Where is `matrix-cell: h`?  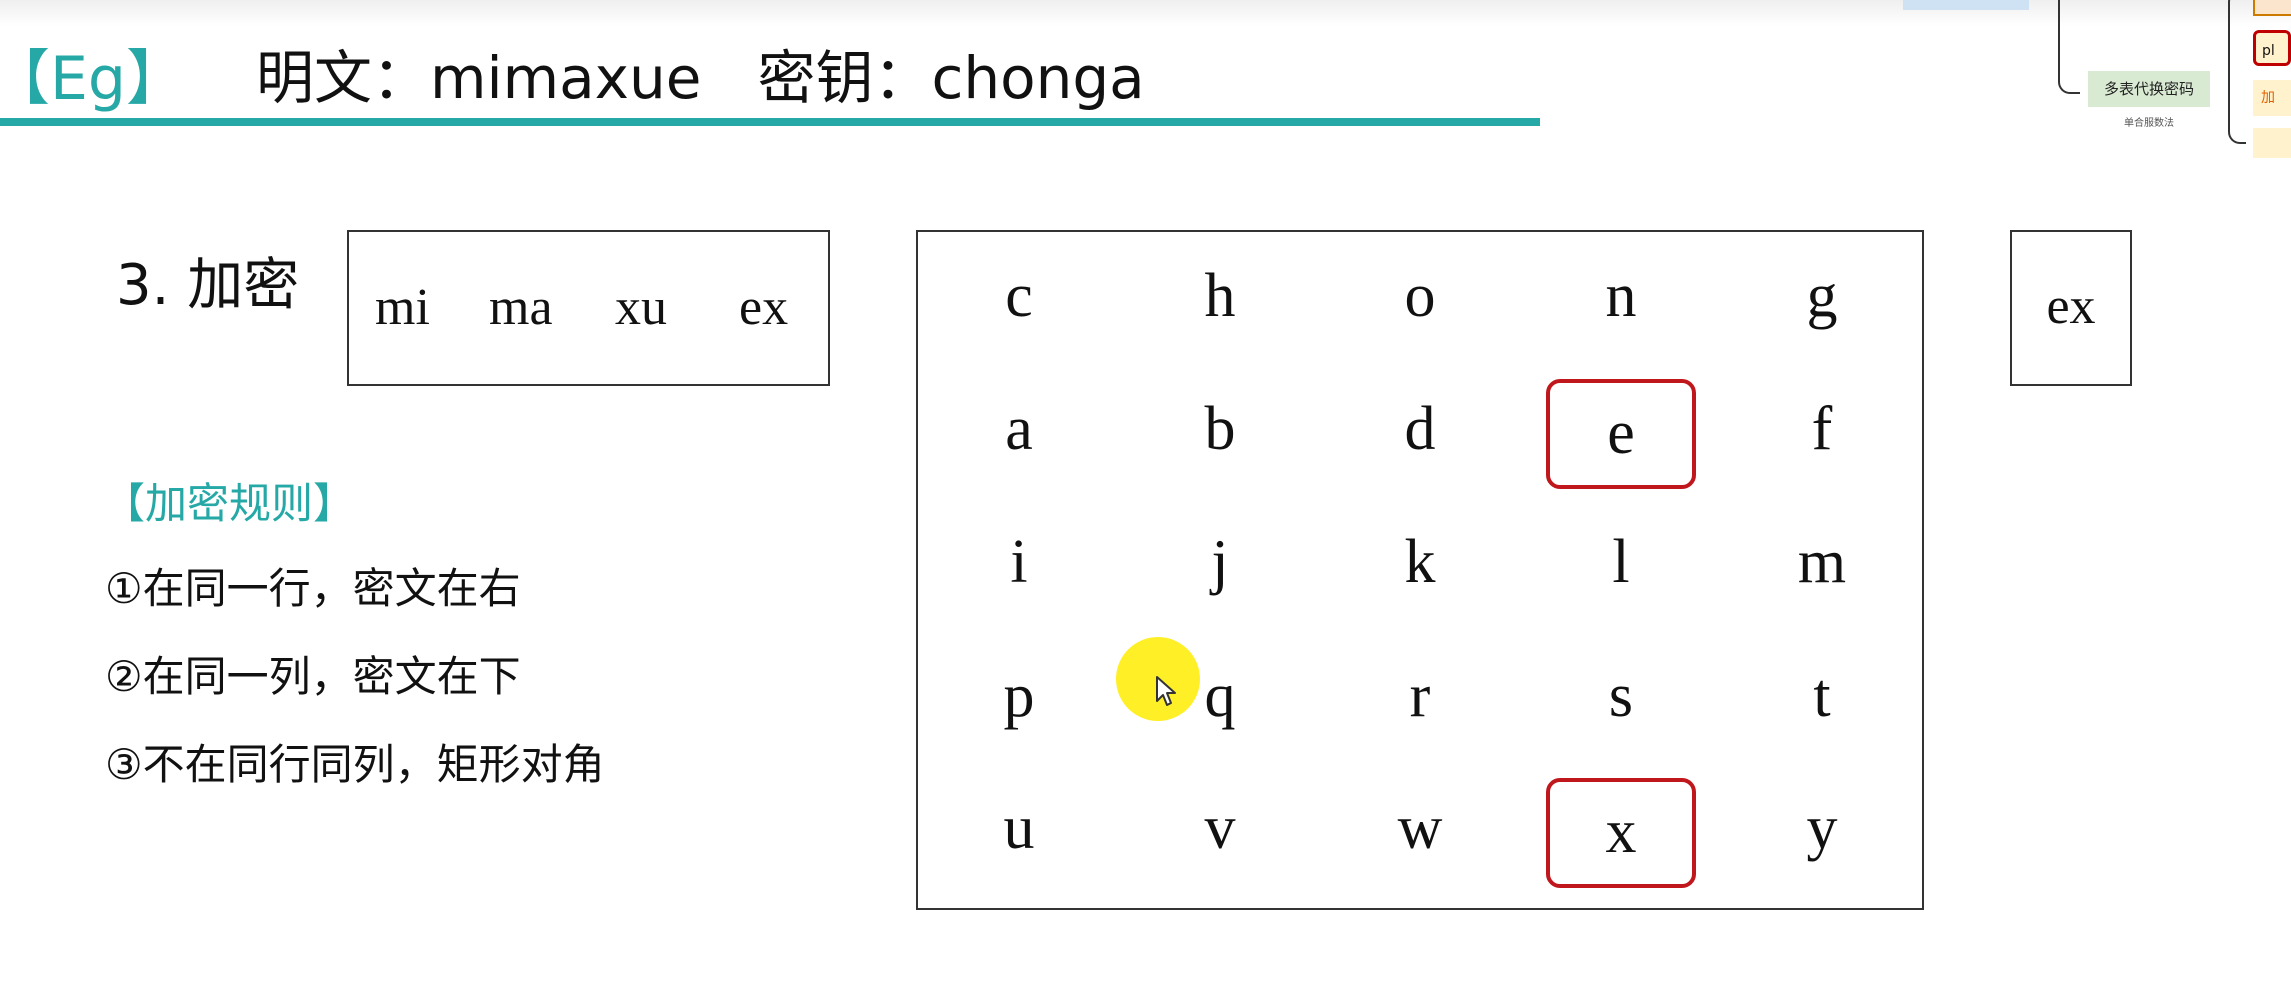
matrix-cell: h is located at coordinates (1220, 296).